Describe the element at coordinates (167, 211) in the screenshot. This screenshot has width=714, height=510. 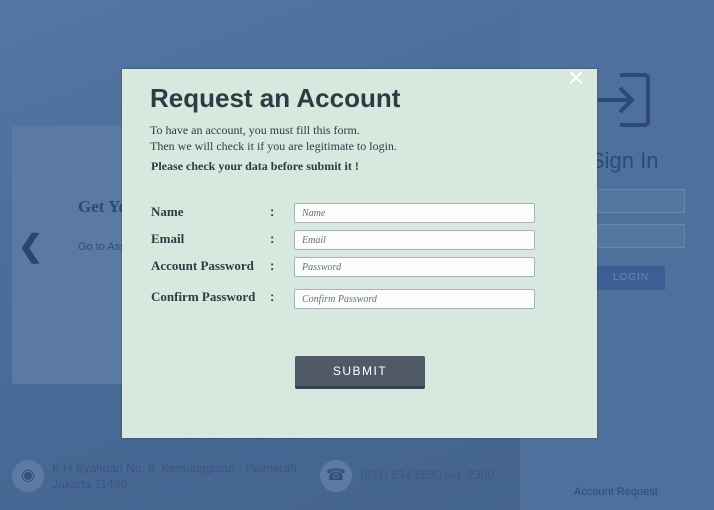
I see `name-label: Name` at that location.